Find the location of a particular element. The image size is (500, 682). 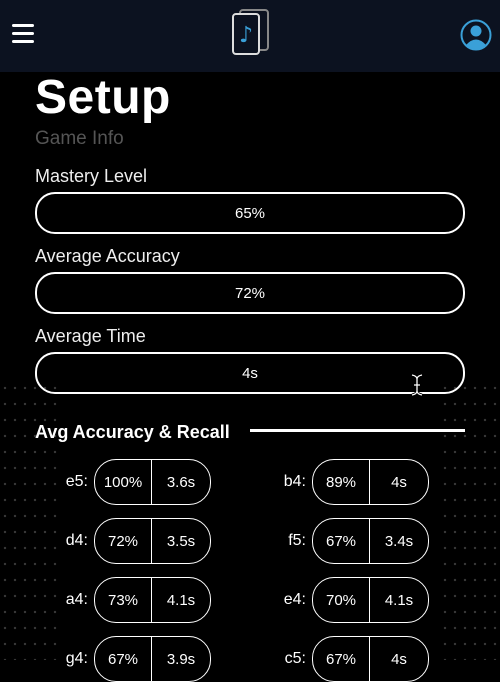

section-divider is located at coordinates (357, 430).